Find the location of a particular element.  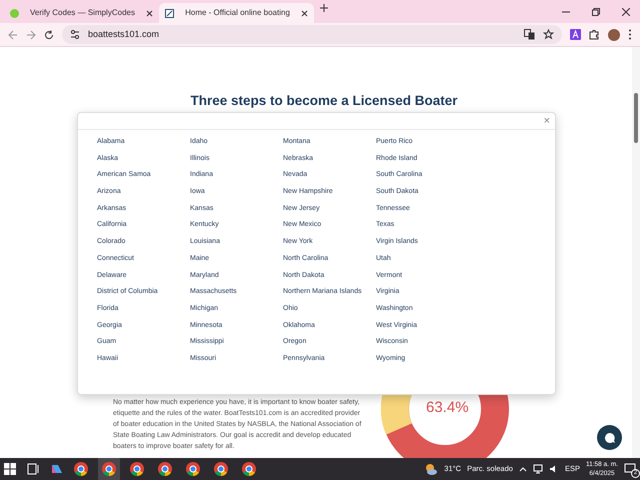

close-button: × is located at coordinates (547, 121).